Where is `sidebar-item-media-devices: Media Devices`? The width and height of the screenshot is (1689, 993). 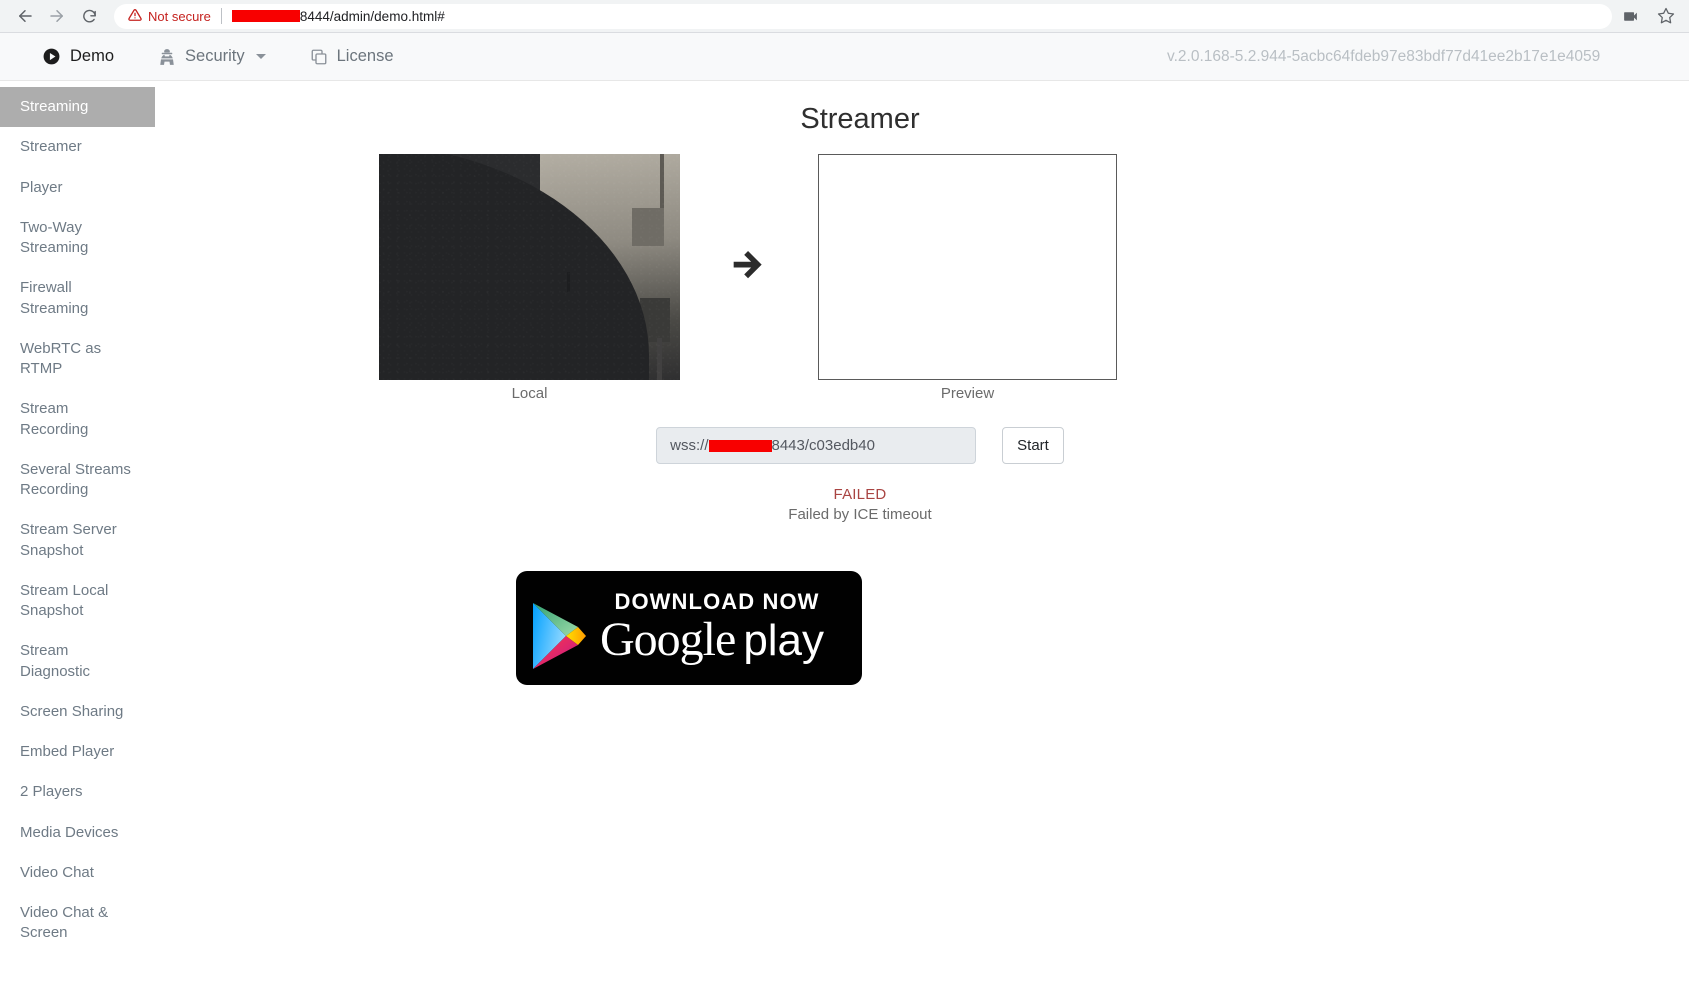 sidebar-item-media-devices: Media Devices is located at coordinates (77, 833).